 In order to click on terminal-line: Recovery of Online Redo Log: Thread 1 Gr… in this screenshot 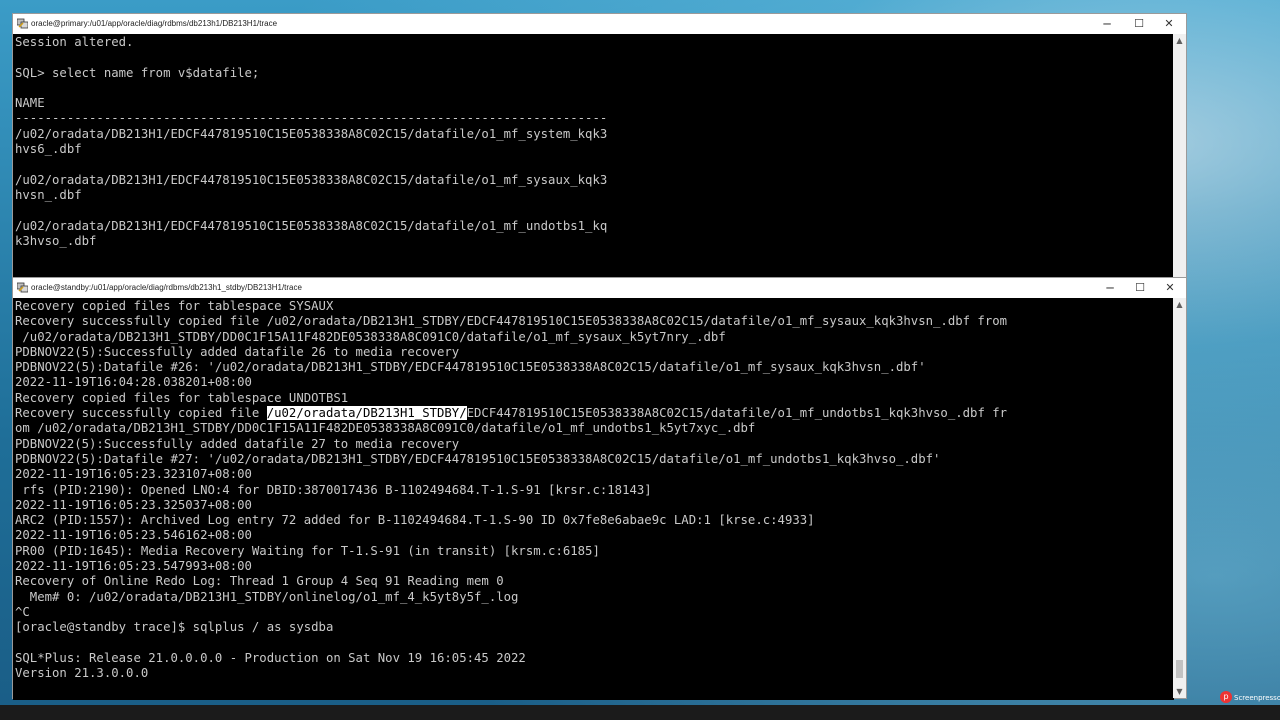, I will do `click(259, 581)`.